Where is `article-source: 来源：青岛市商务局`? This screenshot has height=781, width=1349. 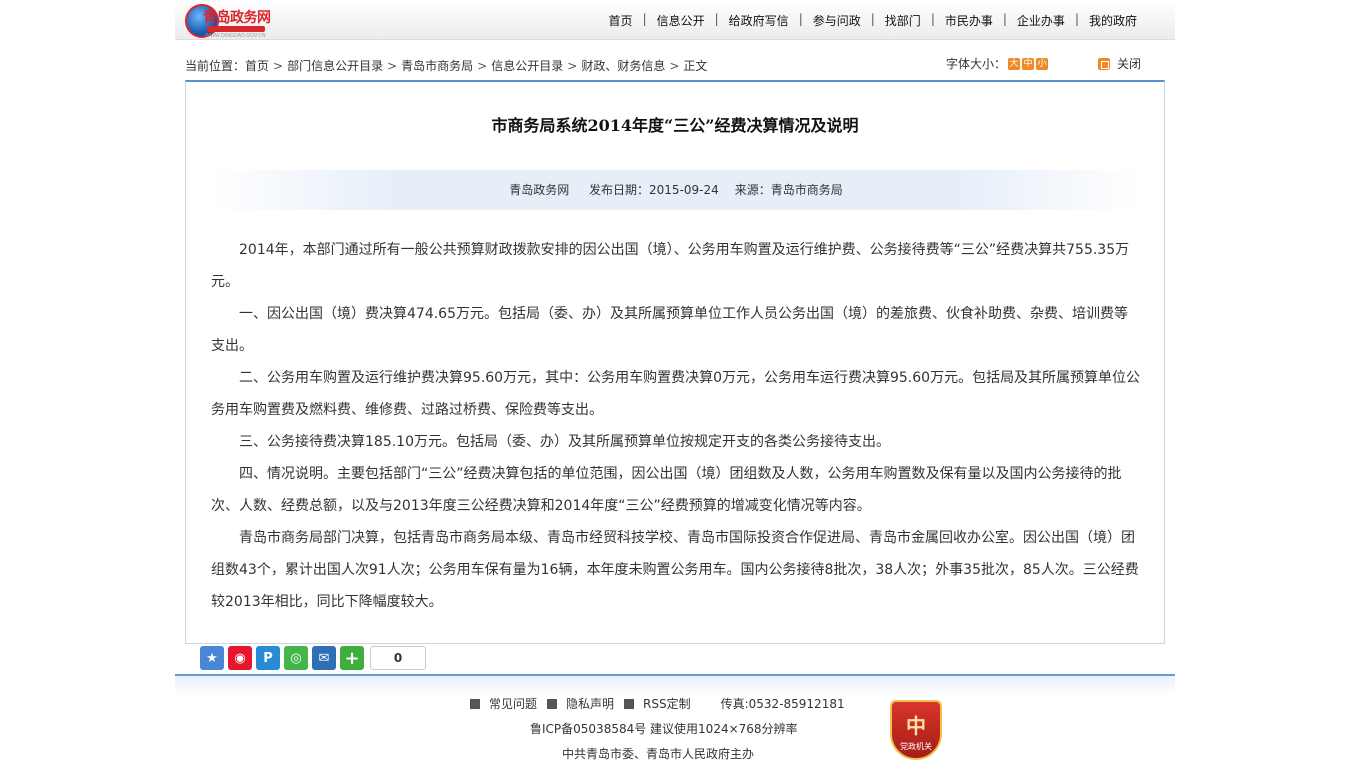
article-source: 来源：青岛市商务局 is located at coordinates (788, 190).